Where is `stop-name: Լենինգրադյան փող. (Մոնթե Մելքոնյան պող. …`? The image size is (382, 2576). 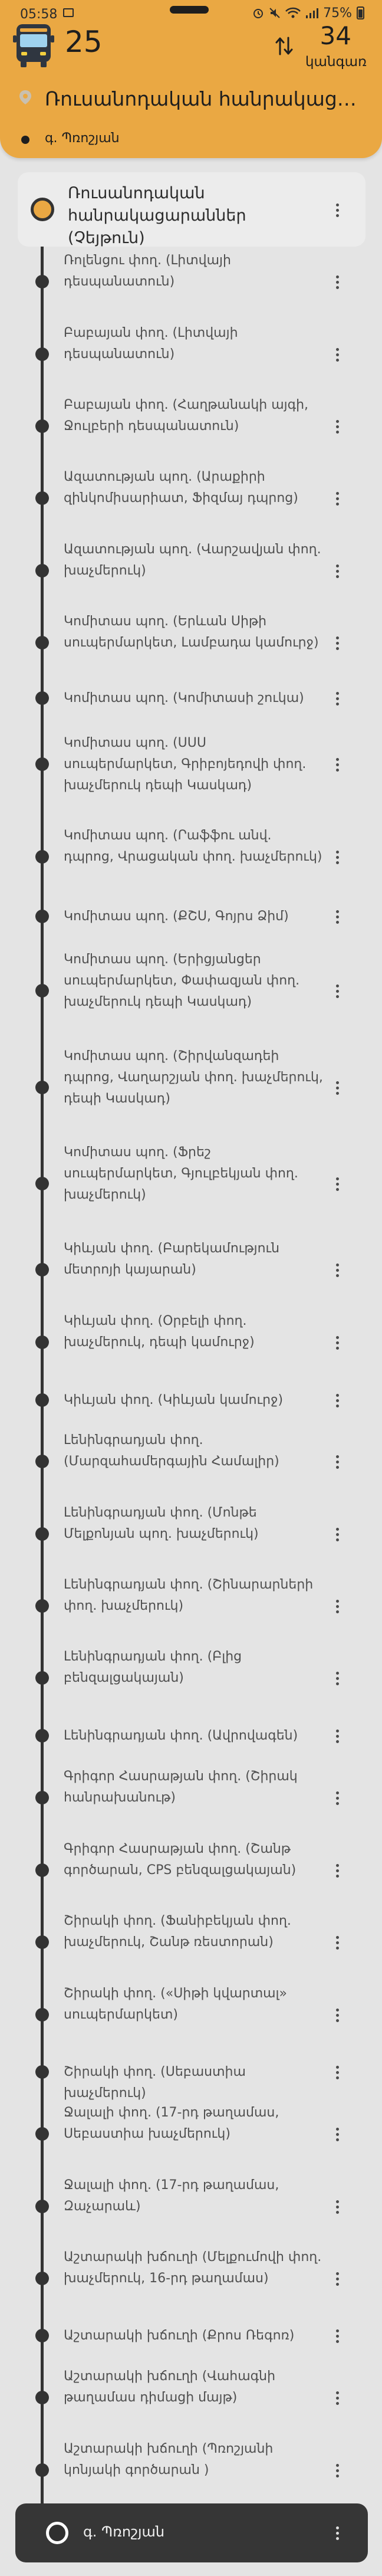
stop-name: Լենինգրադյան փող. (Մոնթե Մելքոնյան պող. … is located at coordinates (161, 1523).